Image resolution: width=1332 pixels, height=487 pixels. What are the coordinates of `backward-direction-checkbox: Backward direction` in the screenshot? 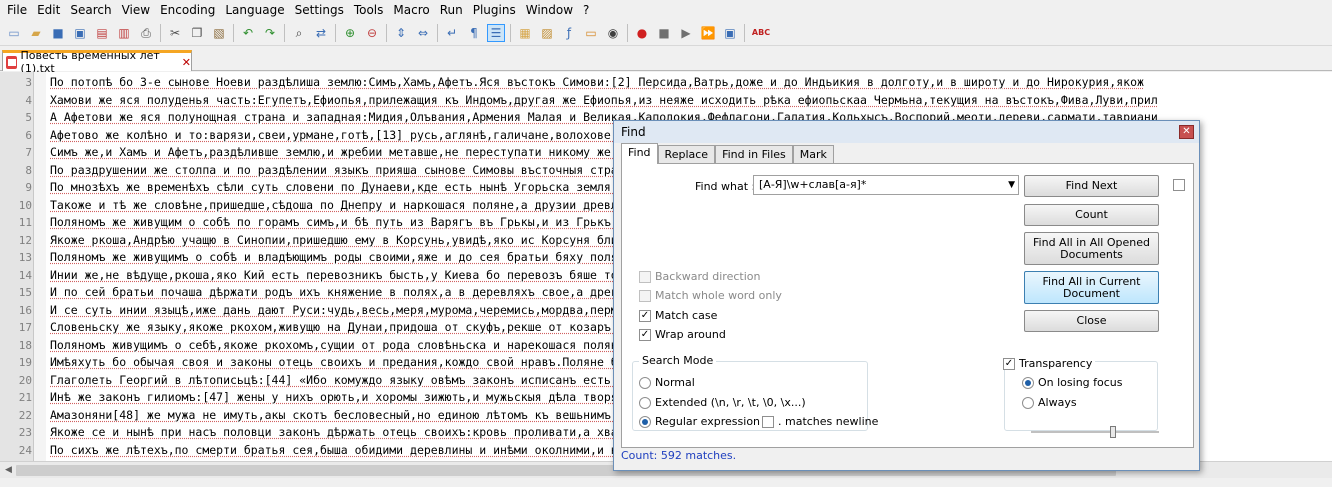 It's located at (699, 276).